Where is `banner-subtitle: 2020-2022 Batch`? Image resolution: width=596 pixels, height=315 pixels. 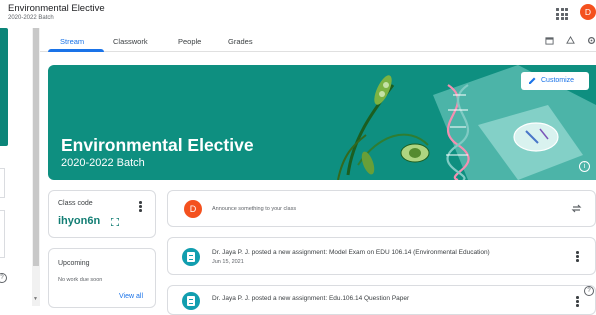
banner-subtitle: 2020-2022 Batch is located at coordinates (103, 163).